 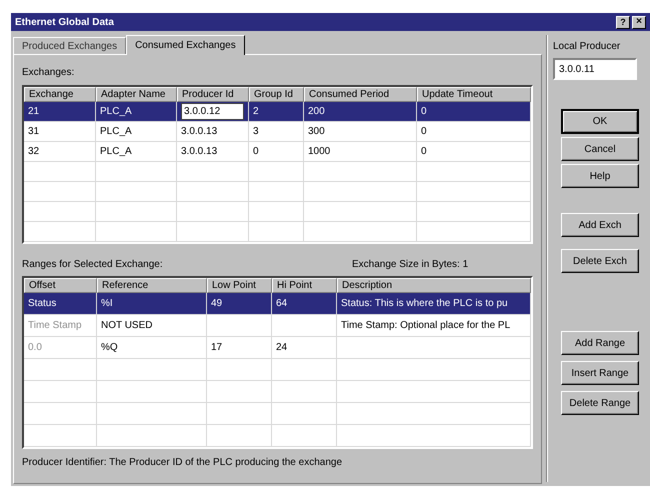 I want to click on table-cell-text: 32, so click(x=34, y=152).